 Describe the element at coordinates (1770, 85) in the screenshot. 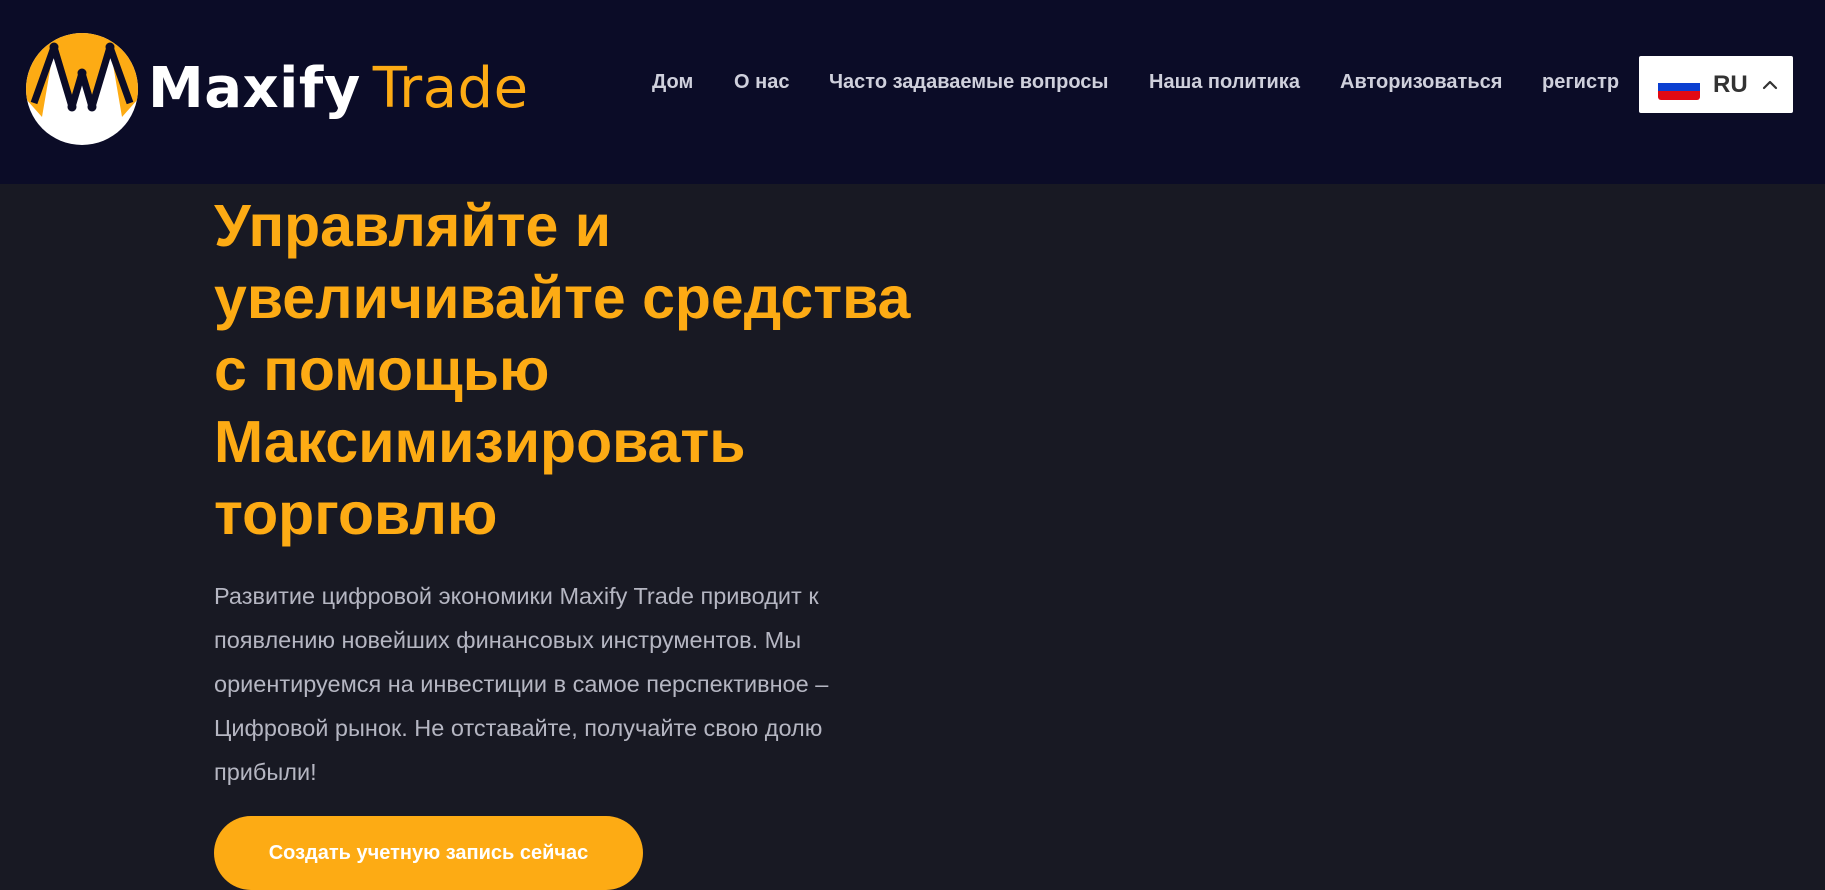

I see `chevron-up-icon` at that location.